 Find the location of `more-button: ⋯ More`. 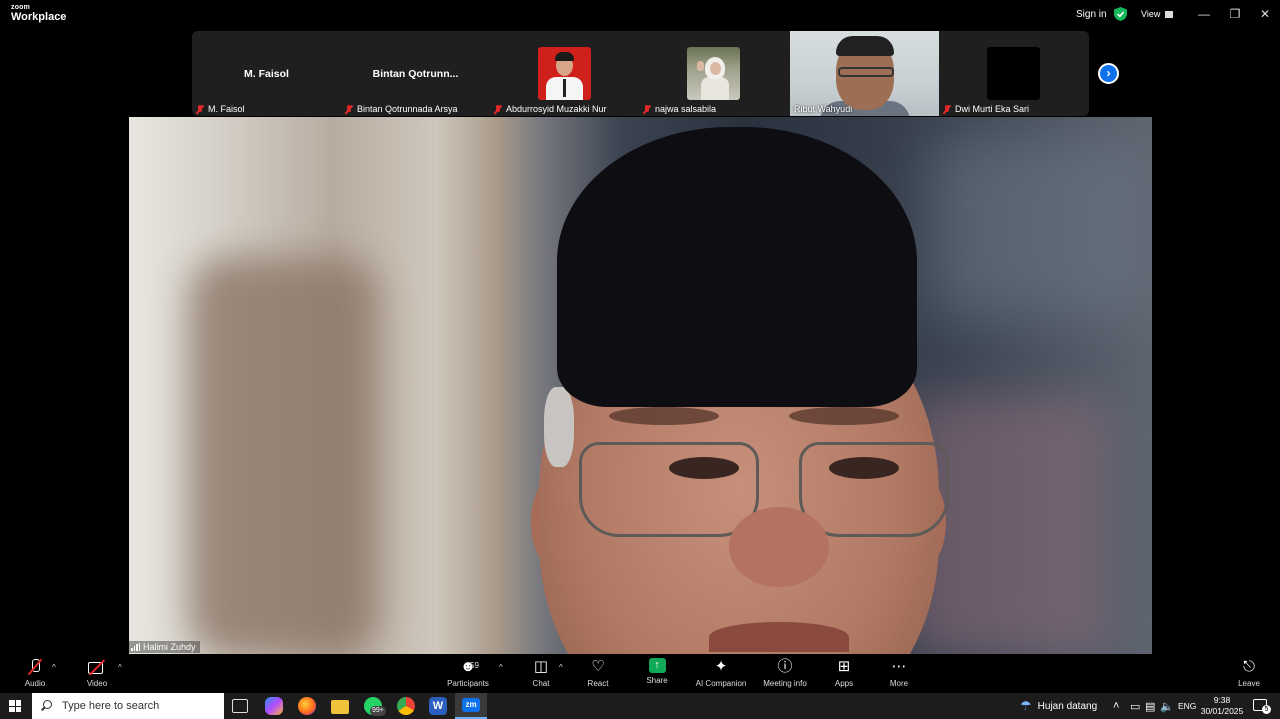

more-button: ⋯ More is located at coordinates (899, 673).